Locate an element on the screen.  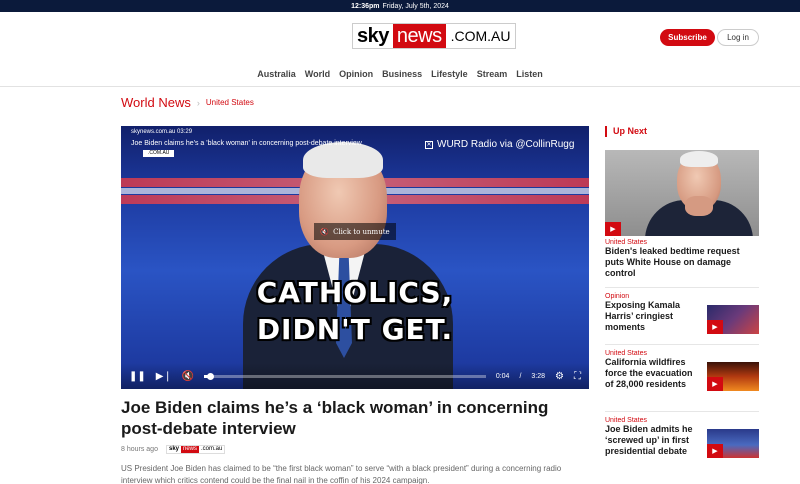
duration: 3:28 is located at coordinates (538, 376).